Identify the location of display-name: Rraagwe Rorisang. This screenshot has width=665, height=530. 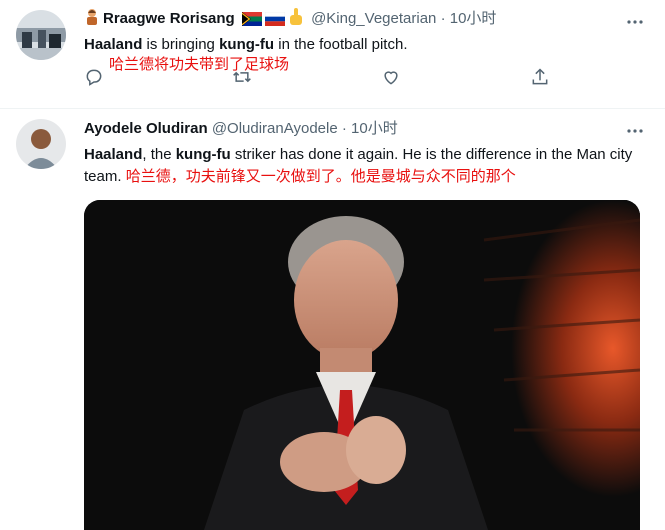
(169, 18).